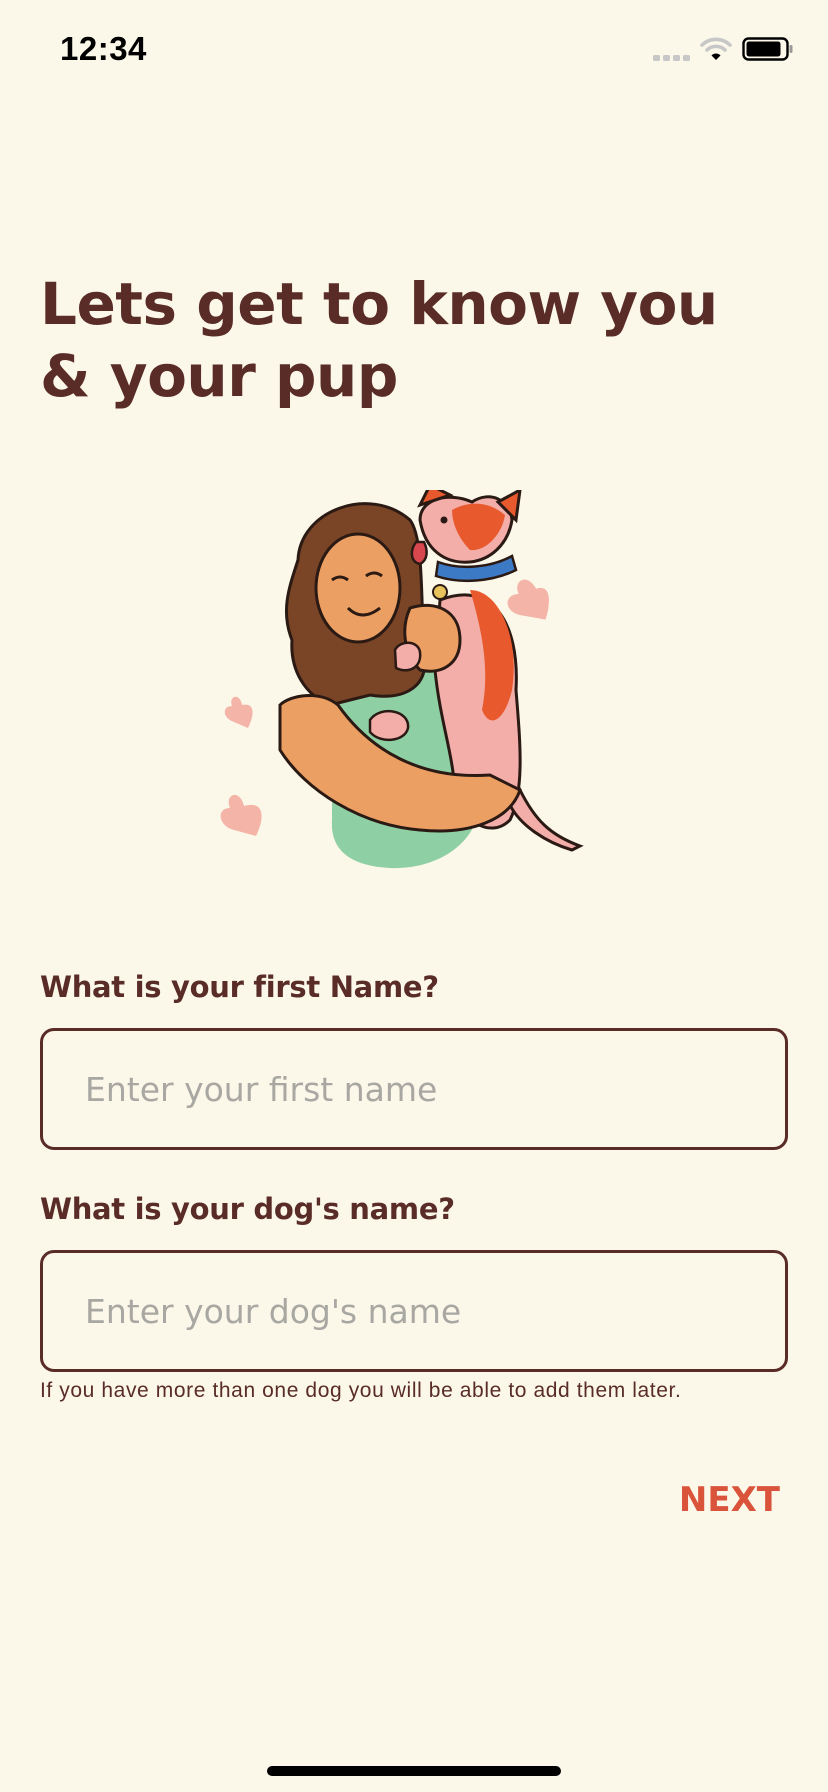  I want to click on dog-name-label: What is your dog's name?, so click(247, 1209).